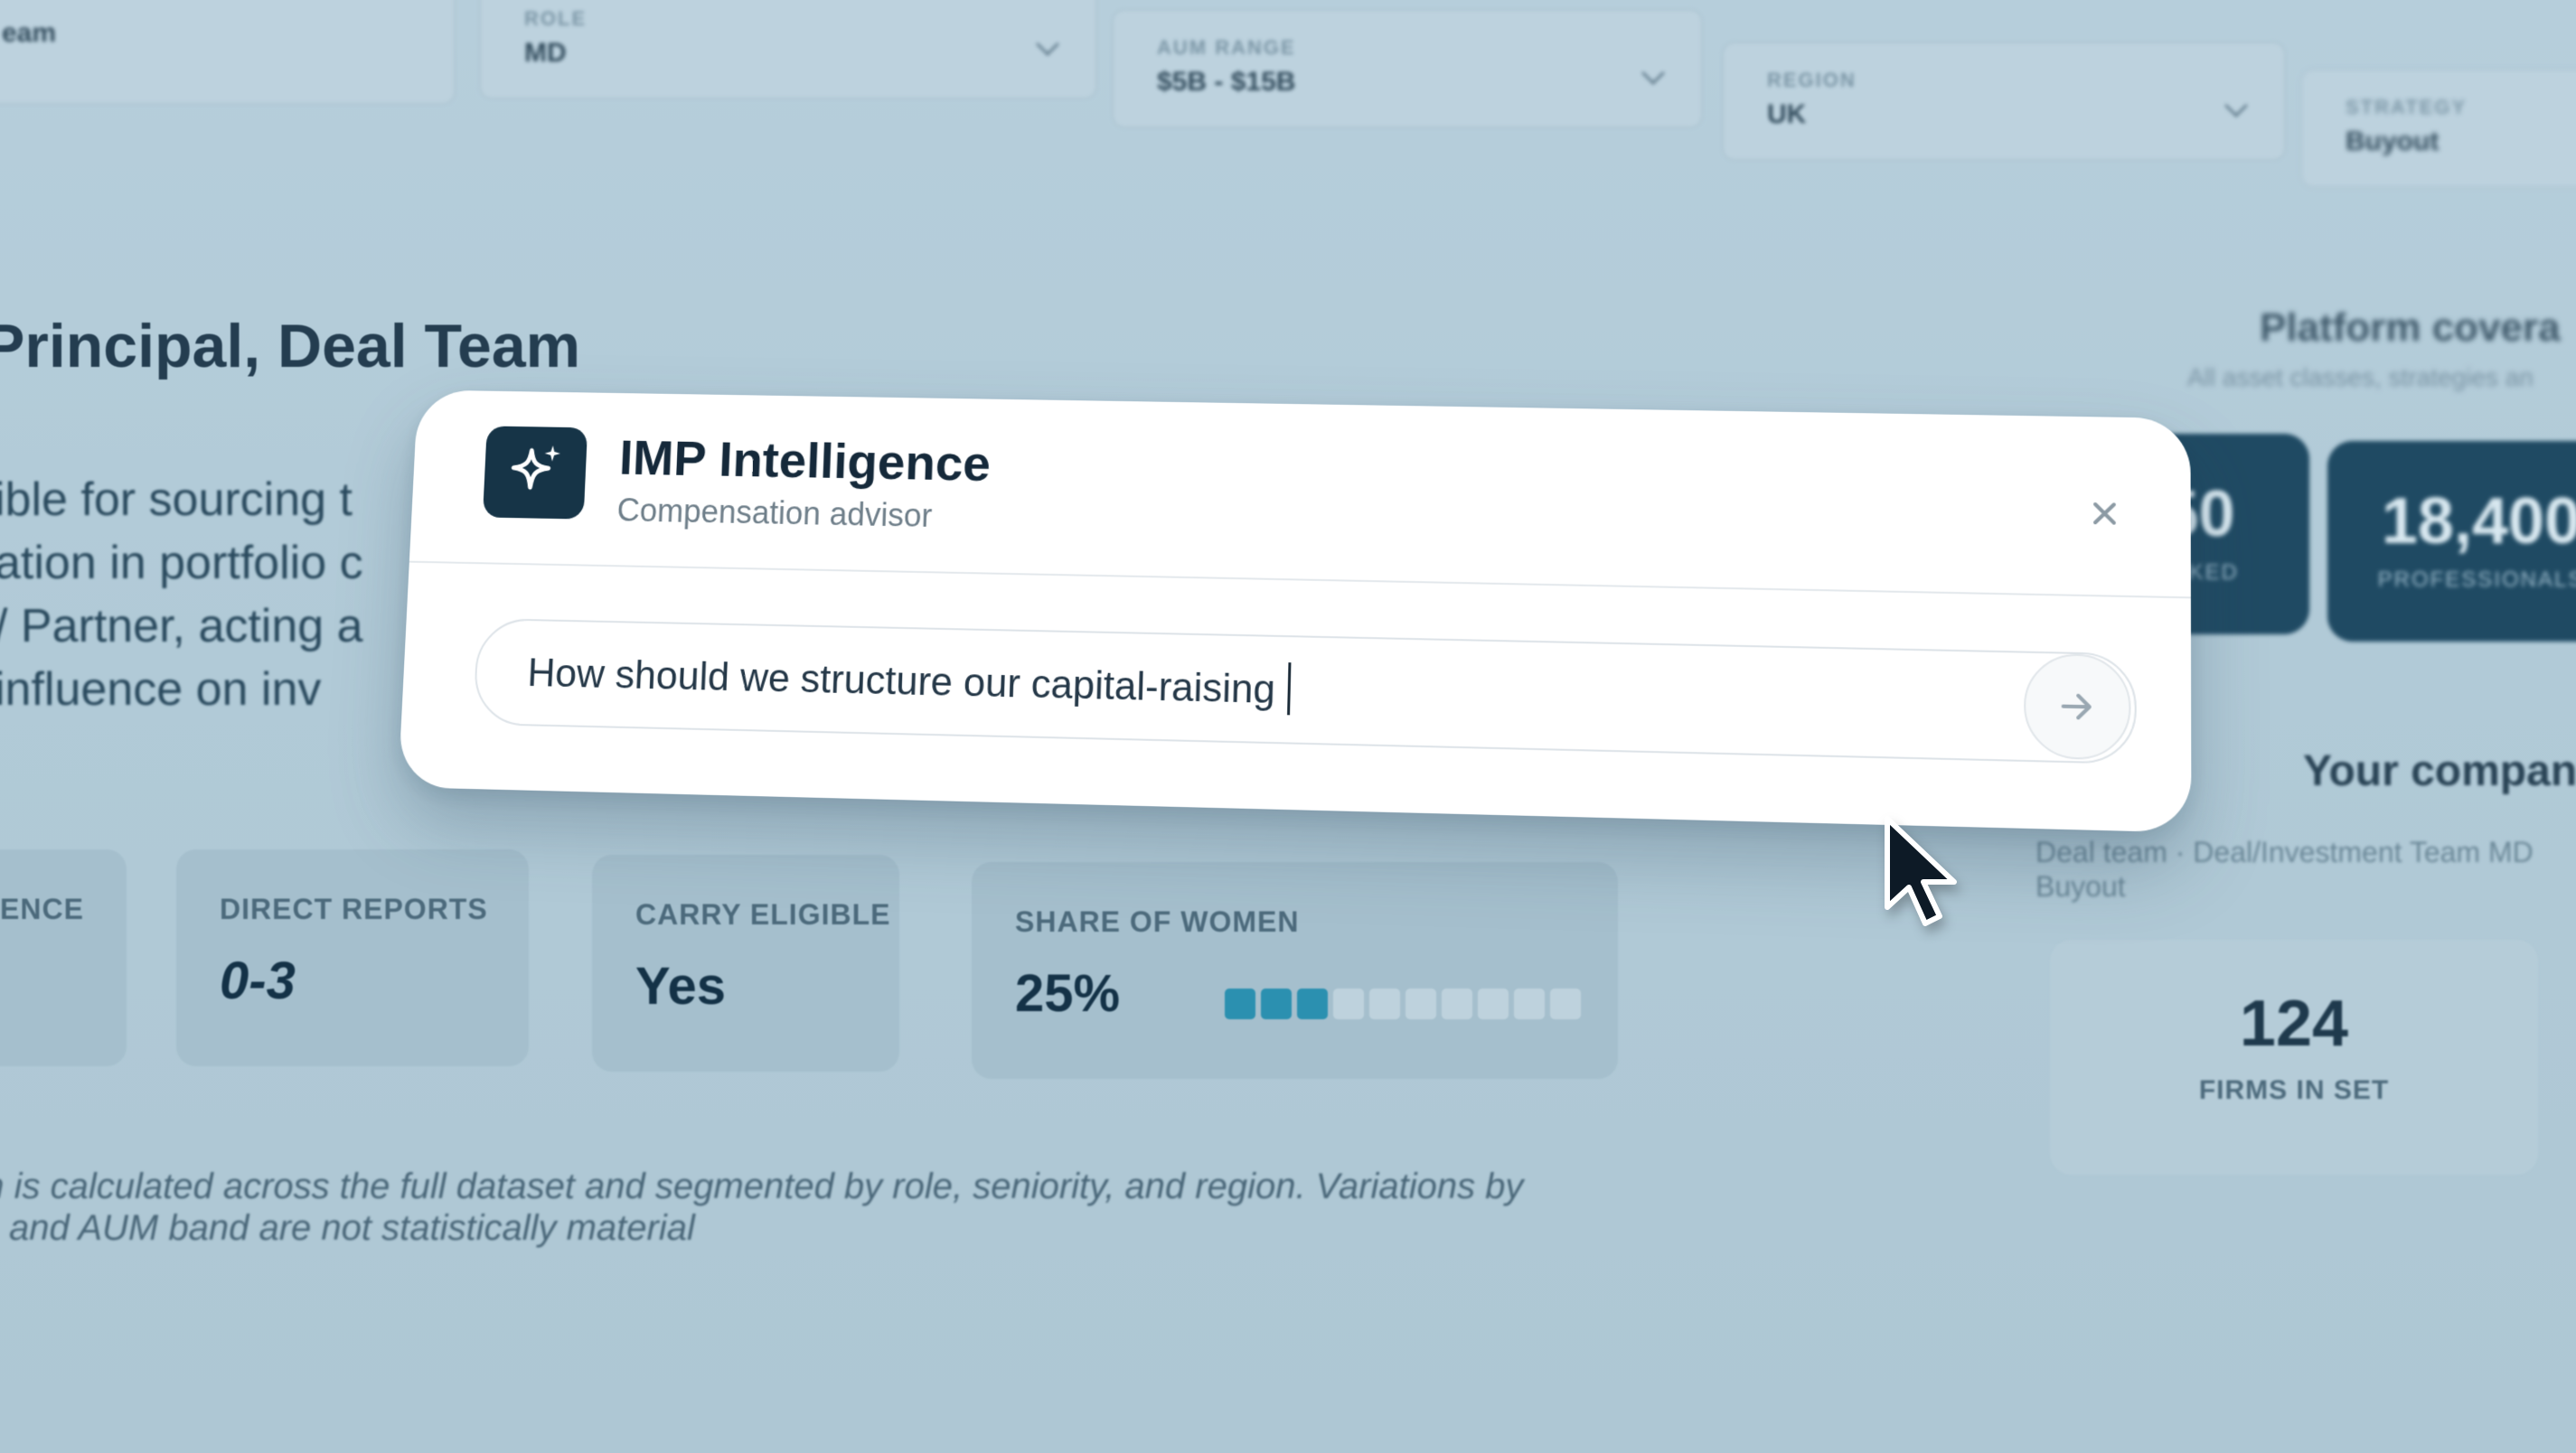  Describe the element at coordinates (2360, 377) in the screenshot. I see `platform-coverage-subtitle: All asset classes, strategies an` at that location.